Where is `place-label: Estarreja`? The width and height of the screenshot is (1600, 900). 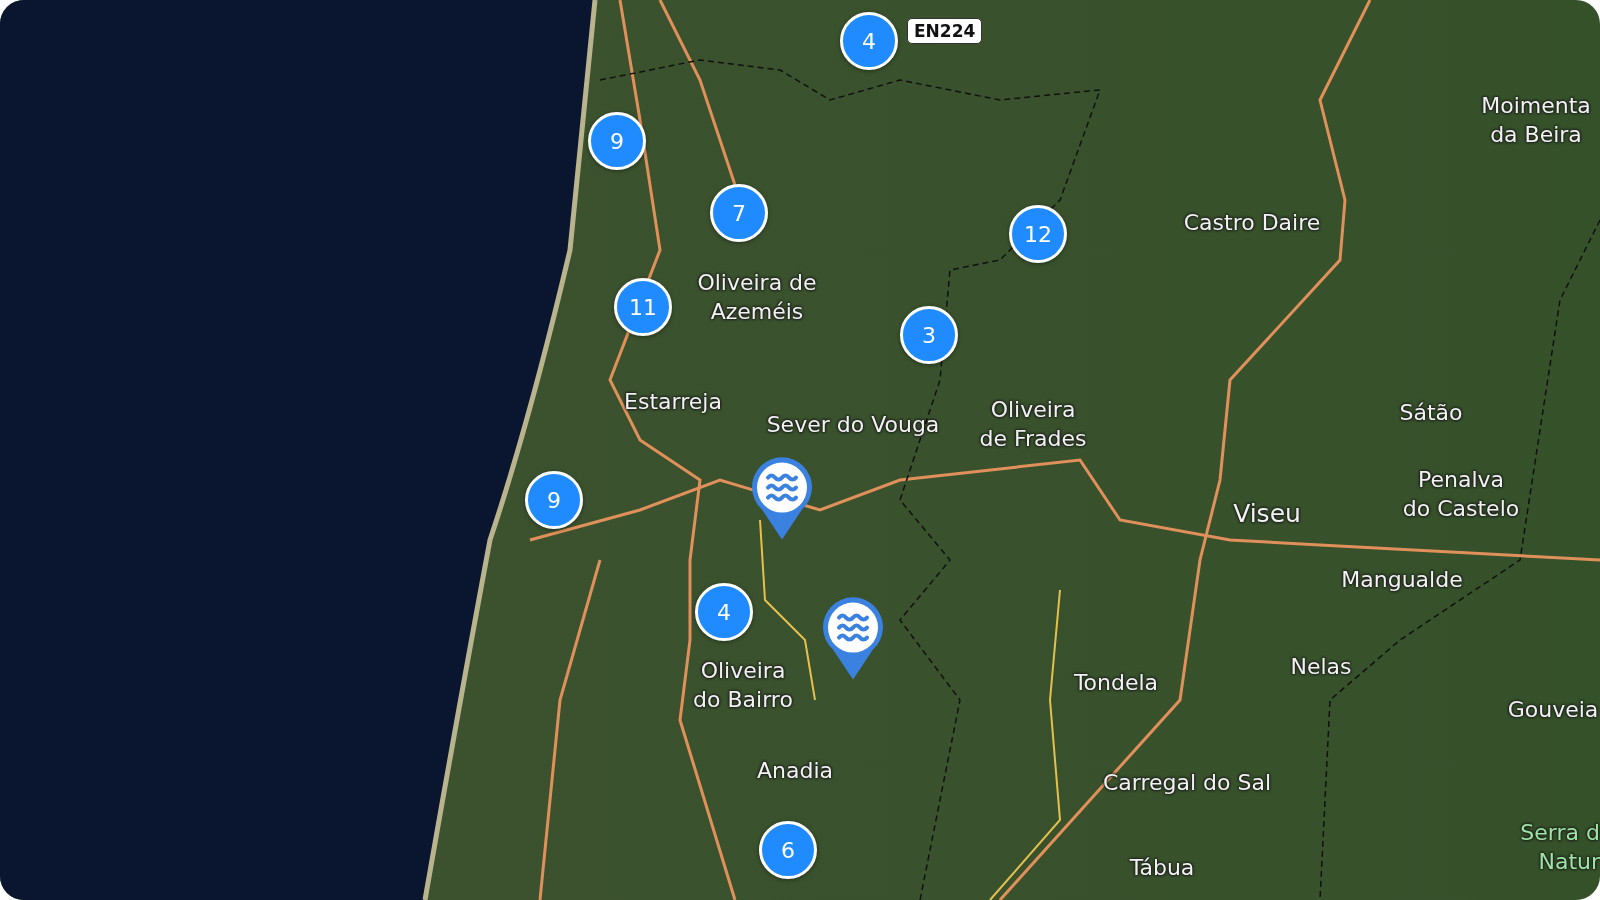
place-label: Estarreja is located at coordinates (673, 401).